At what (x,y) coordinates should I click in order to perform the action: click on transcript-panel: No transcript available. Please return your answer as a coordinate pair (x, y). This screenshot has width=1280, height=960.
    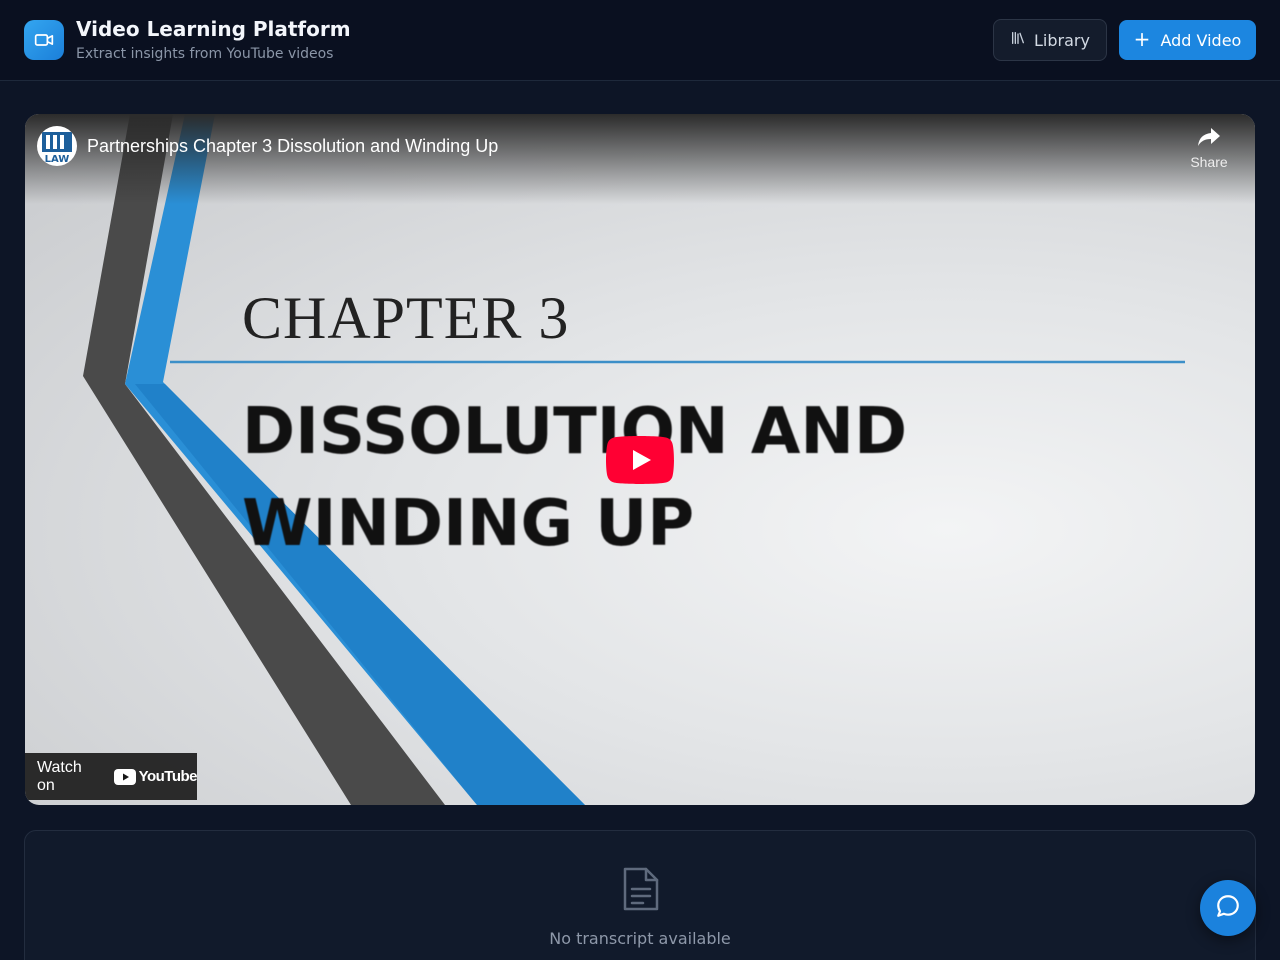
    Looking at the image, I should click on (640, 895).